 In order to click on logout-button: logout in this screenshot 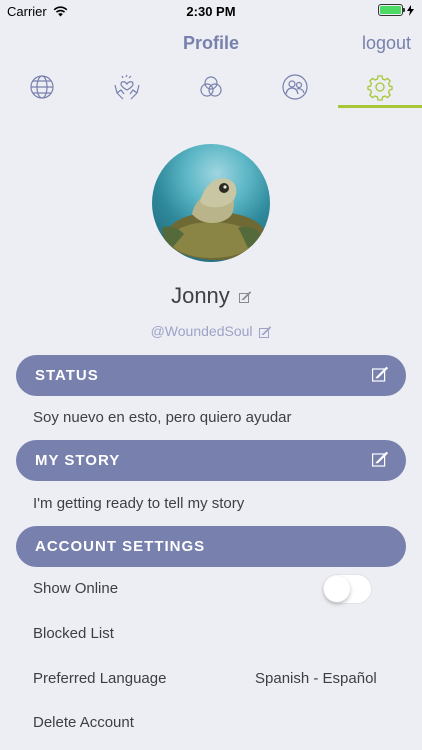, I will do `click(386, 43)`.